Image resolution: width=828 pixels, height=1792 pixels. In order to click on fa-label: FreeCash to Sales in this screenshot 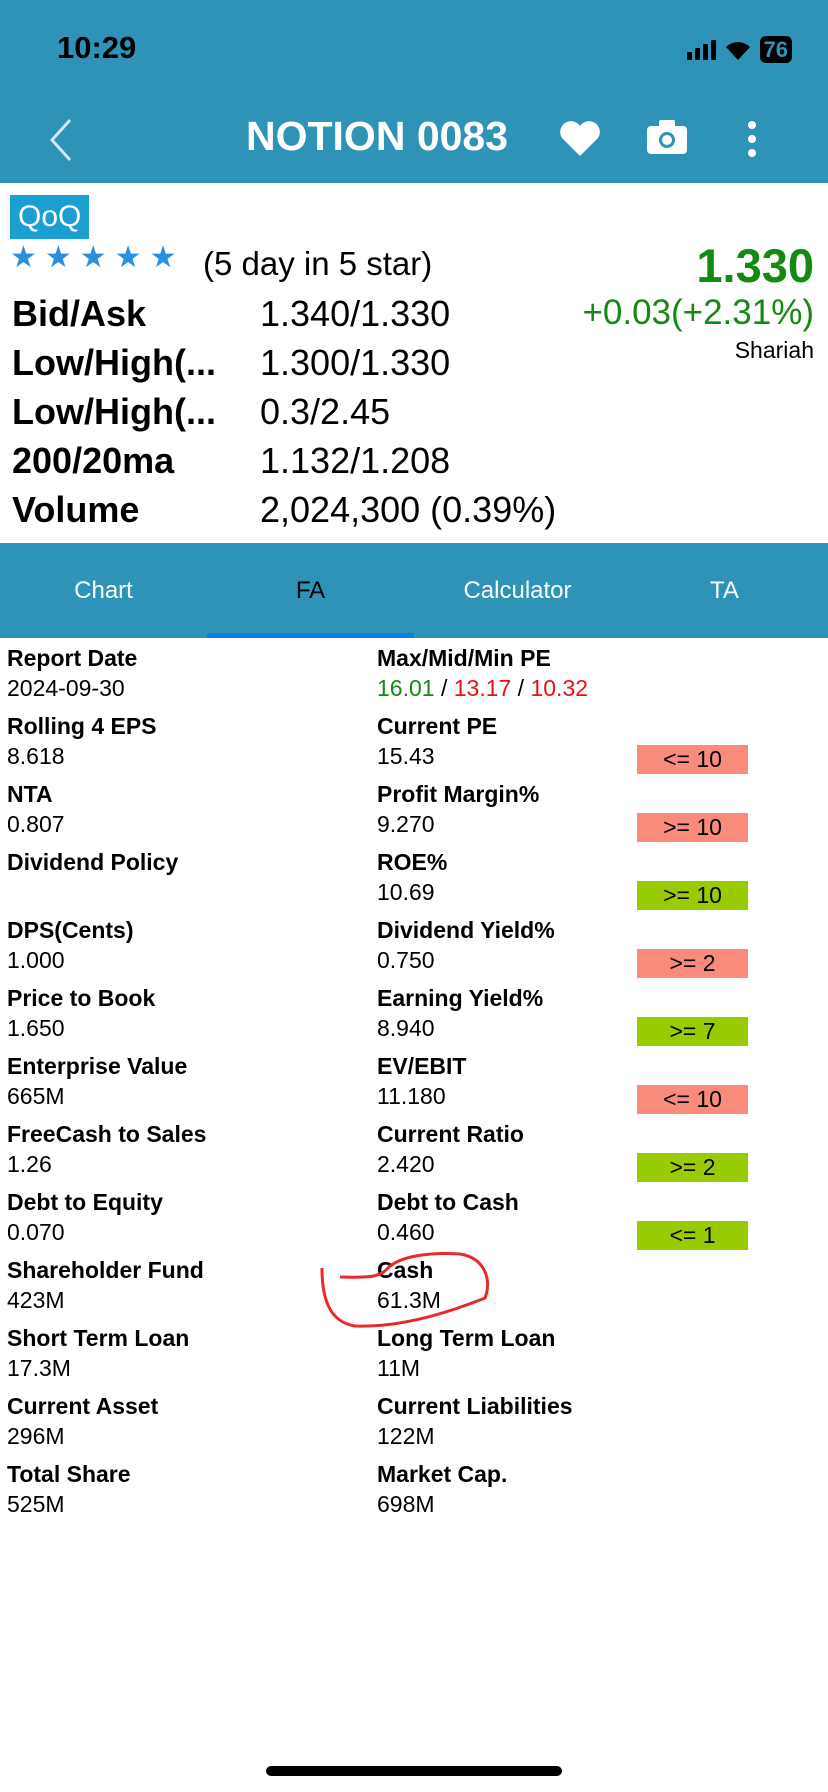, I will do `click(107, 1134)`.